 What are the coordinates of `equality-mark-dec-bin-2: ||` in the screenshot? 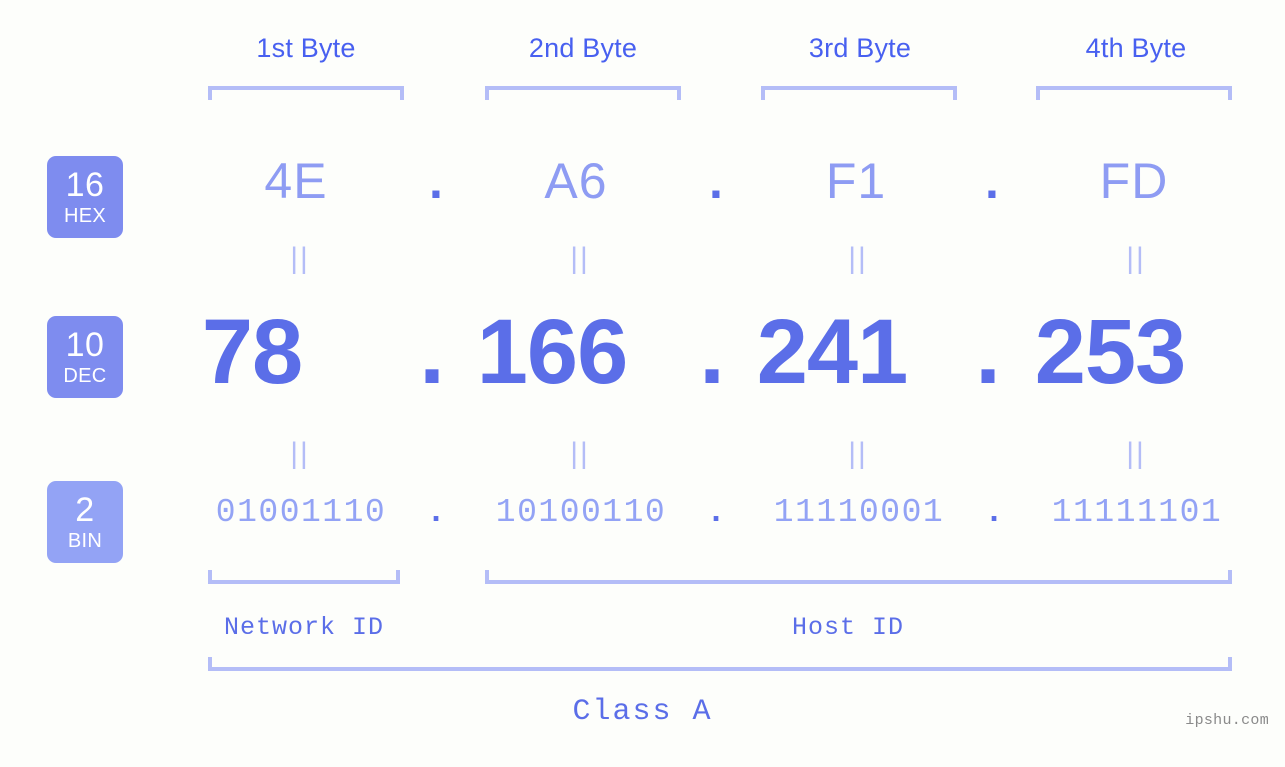 It's located at (580, 453).